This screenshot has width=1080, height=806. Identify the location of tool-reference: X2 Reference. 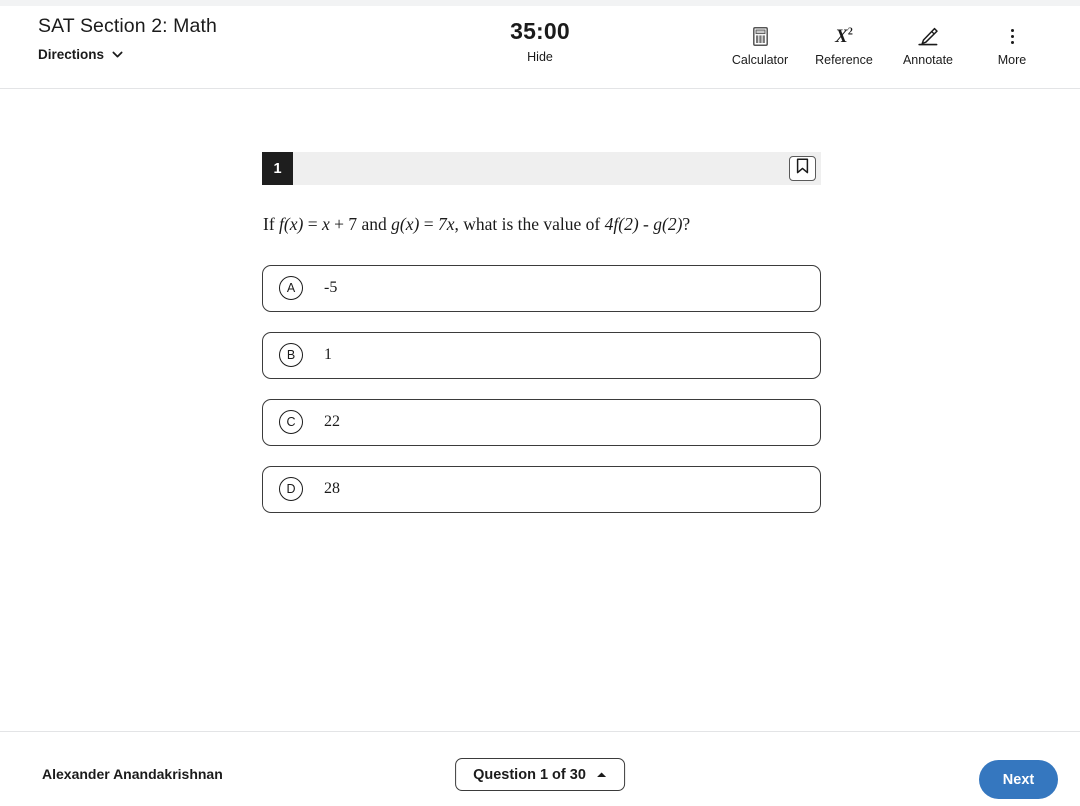
(844, 46).